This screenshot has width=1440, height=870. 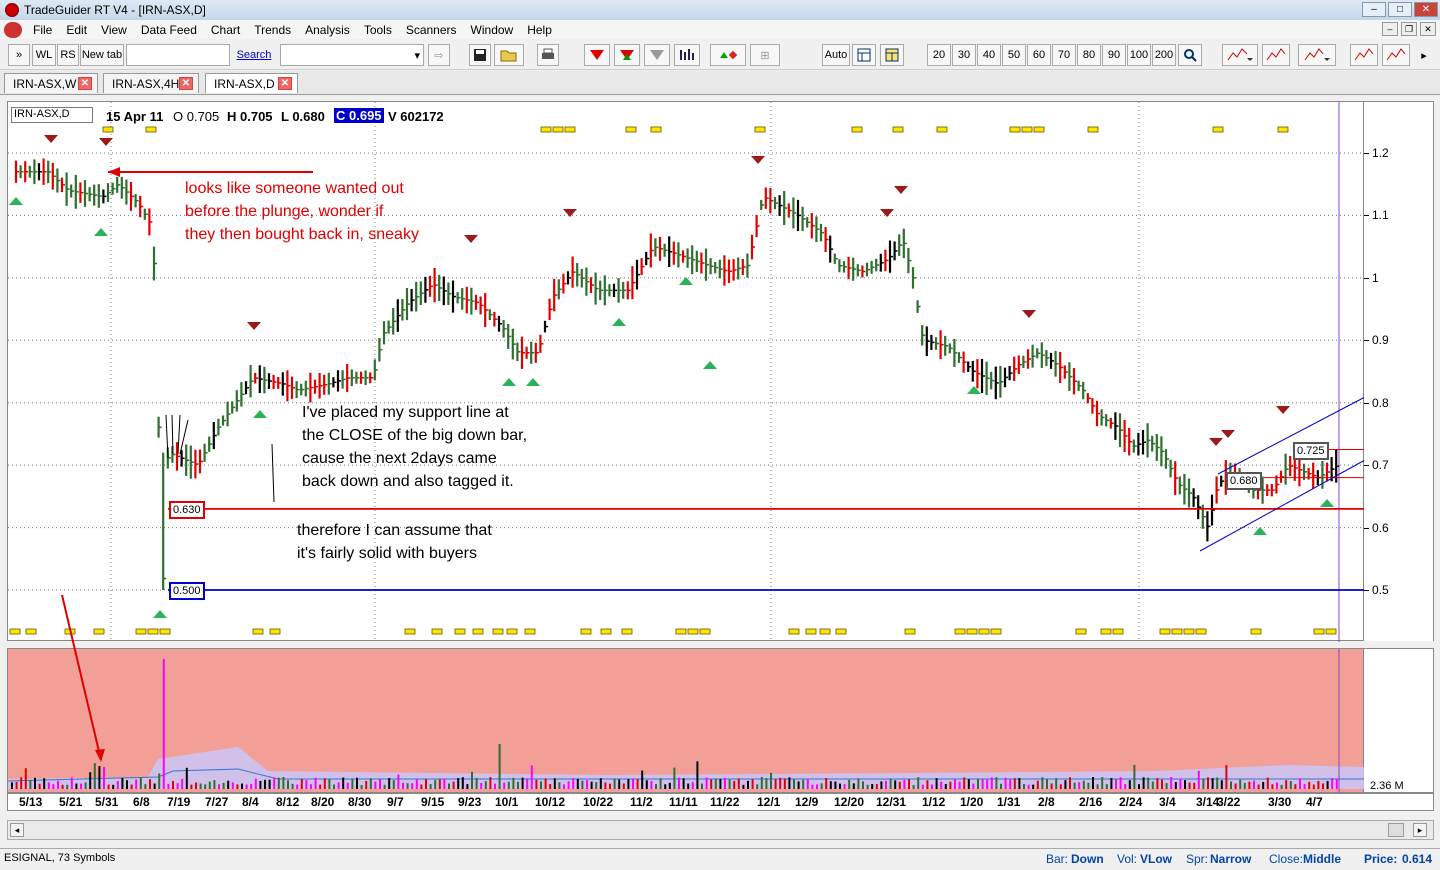 I want to click on period-60-button: 60, so click(x=1039, y=55).